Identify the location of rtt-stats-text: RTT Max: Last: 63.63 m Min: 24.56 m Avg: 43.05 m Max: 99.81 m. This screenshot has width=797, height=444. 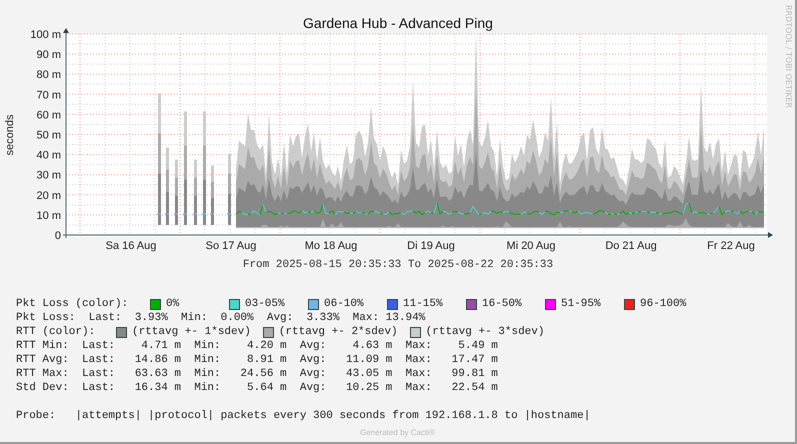
(257, 374).